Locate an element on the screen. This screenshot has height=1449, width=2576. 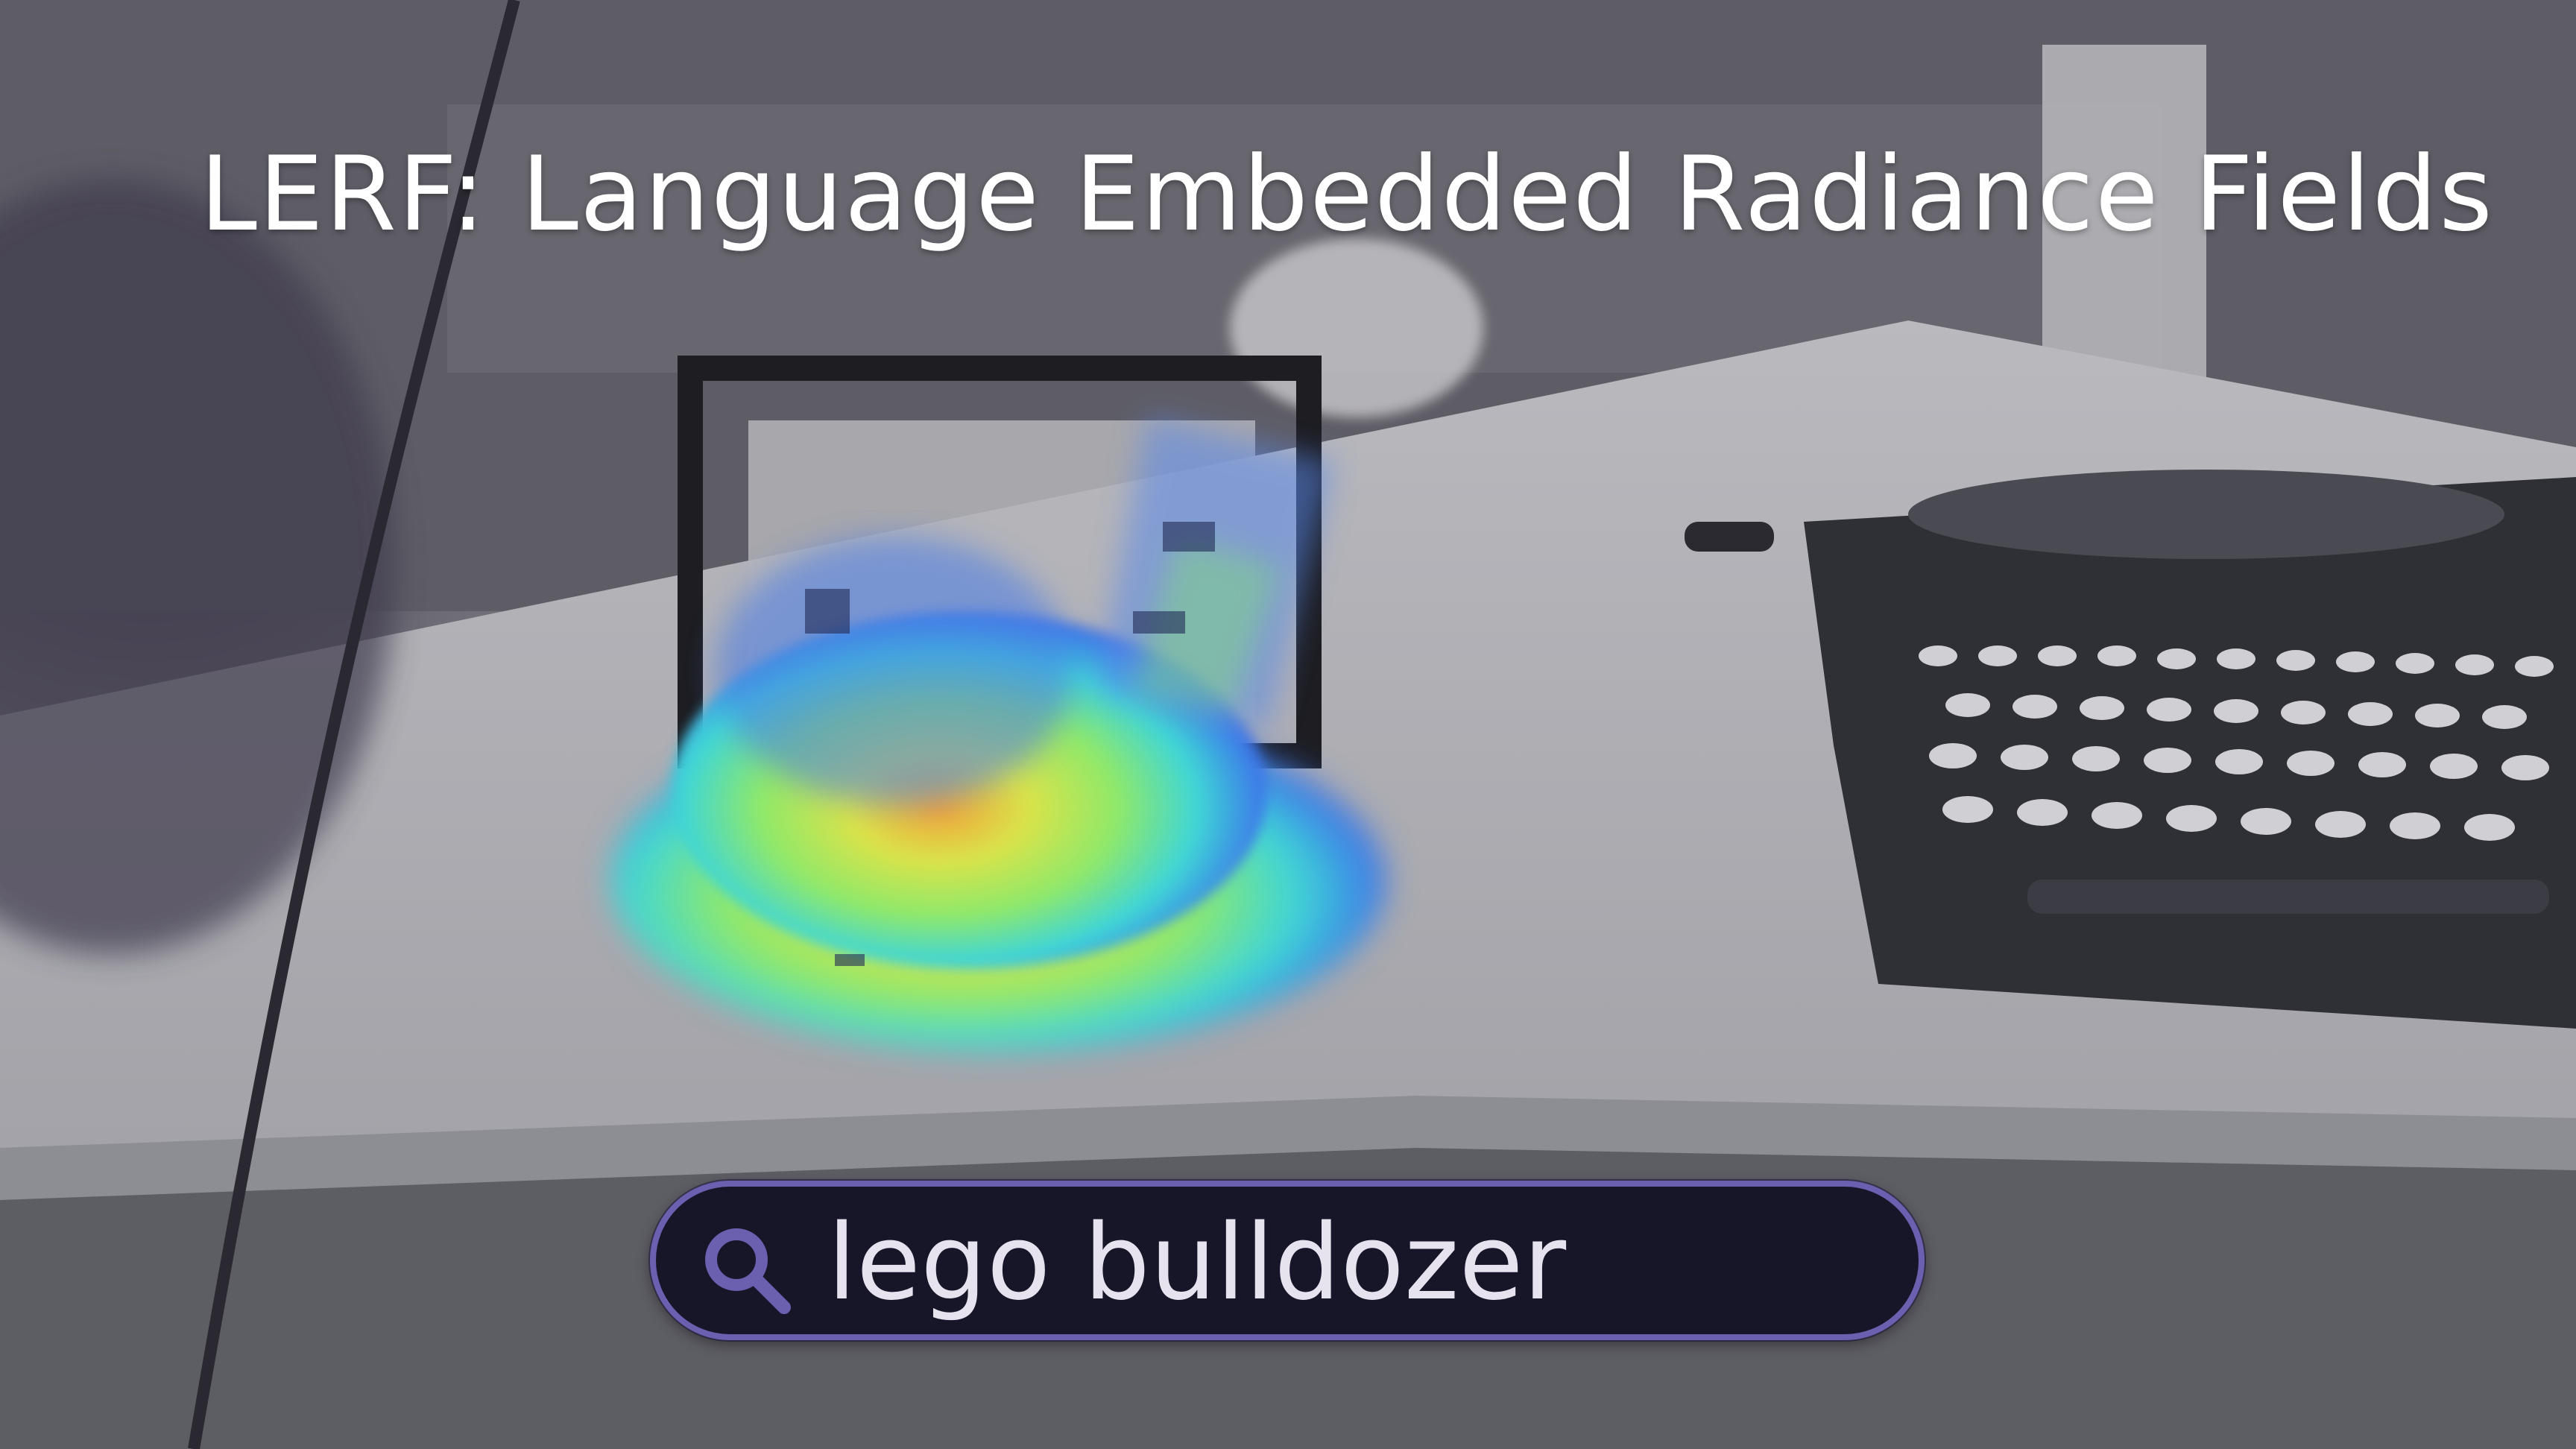
video-title: LERF: Language Embedded Radiance Fields is located at coordinates (1347, 194).